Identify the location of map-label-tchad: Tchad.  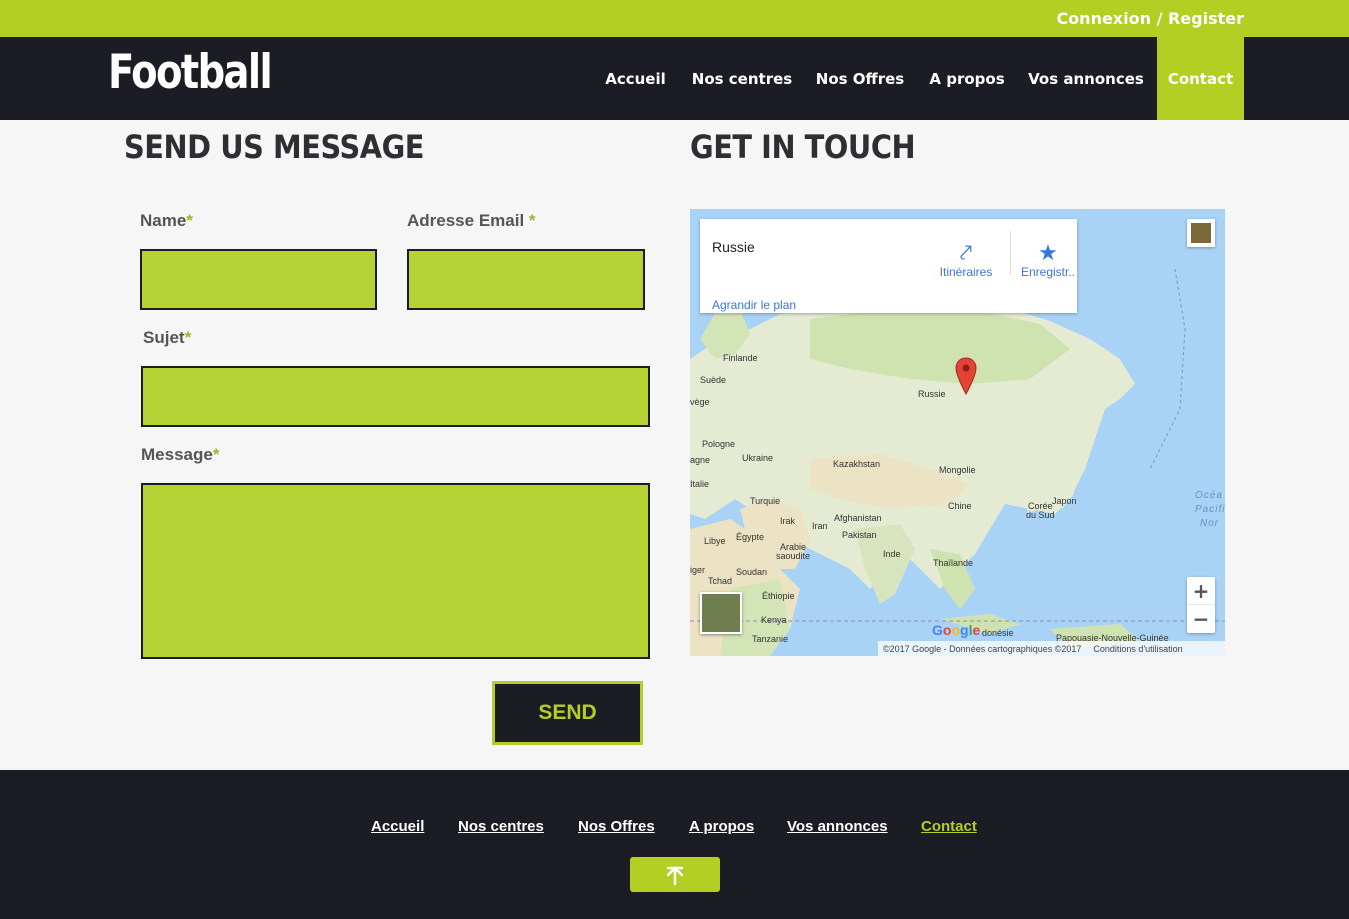
(720, 581).